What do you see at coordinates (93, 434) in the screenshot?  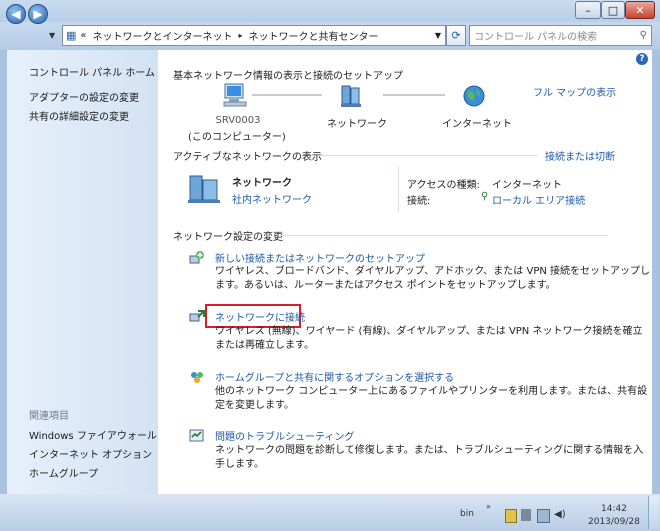 I see `windows-firewall-link: Windows ファイアウォール` at bounding box center [93, 434].